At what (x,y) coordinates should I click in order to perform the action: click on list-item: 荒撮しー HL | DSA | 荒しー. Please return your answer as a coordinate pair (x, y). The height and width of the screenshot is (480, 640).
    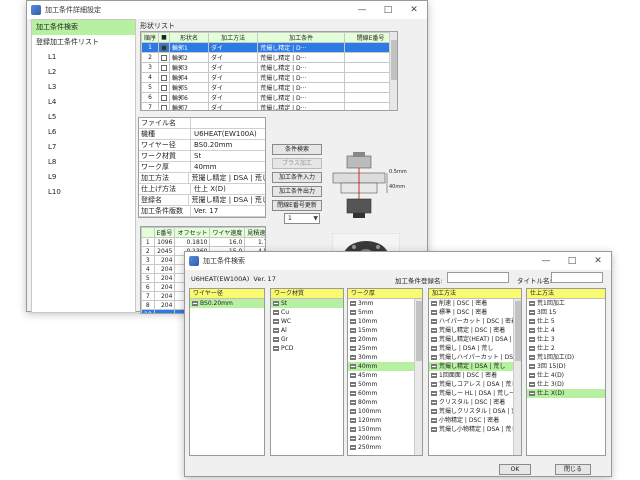
    Looking at the image, I should click on (475, 393).